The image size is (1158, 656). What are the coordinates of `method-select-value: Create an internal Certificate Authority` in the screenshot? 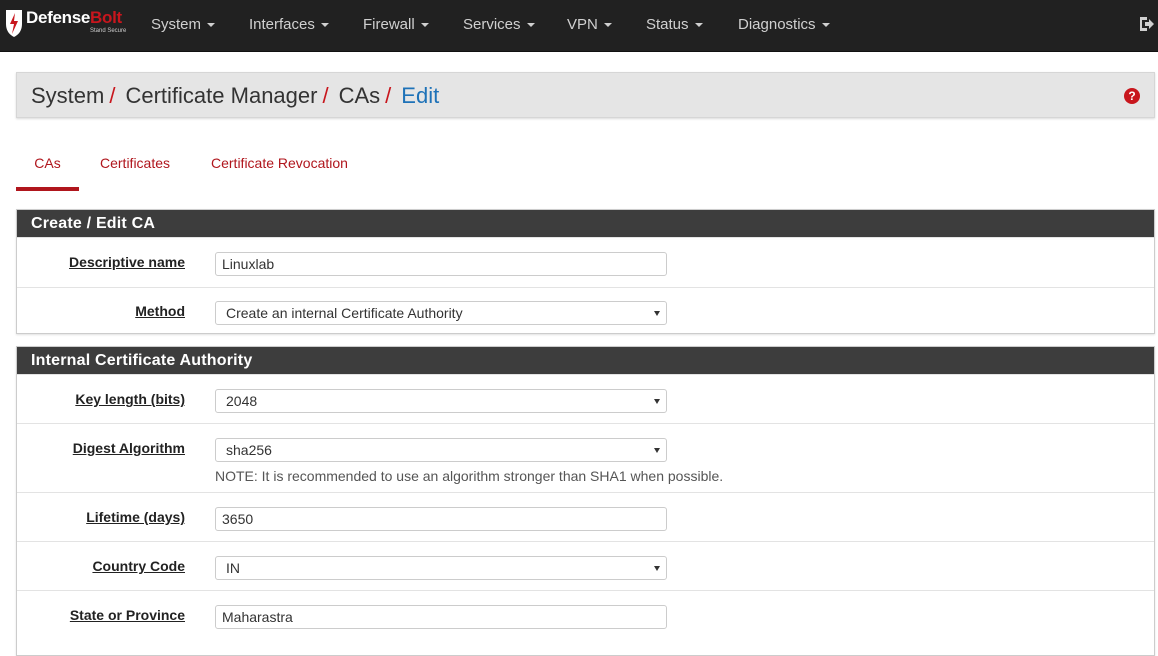 It's located at (344, 313).